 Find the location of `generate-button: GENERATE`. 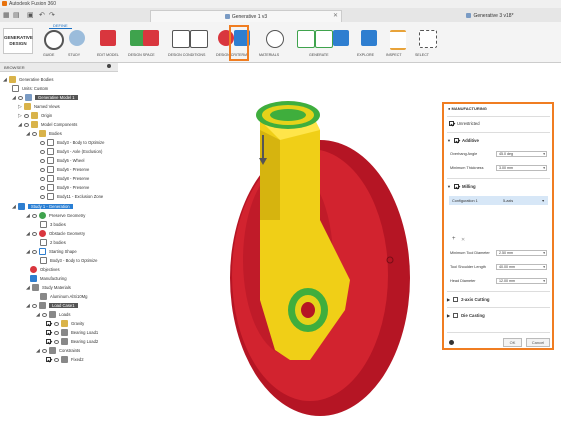

generate-button: GENERATE is located at coordinates (325, 45).